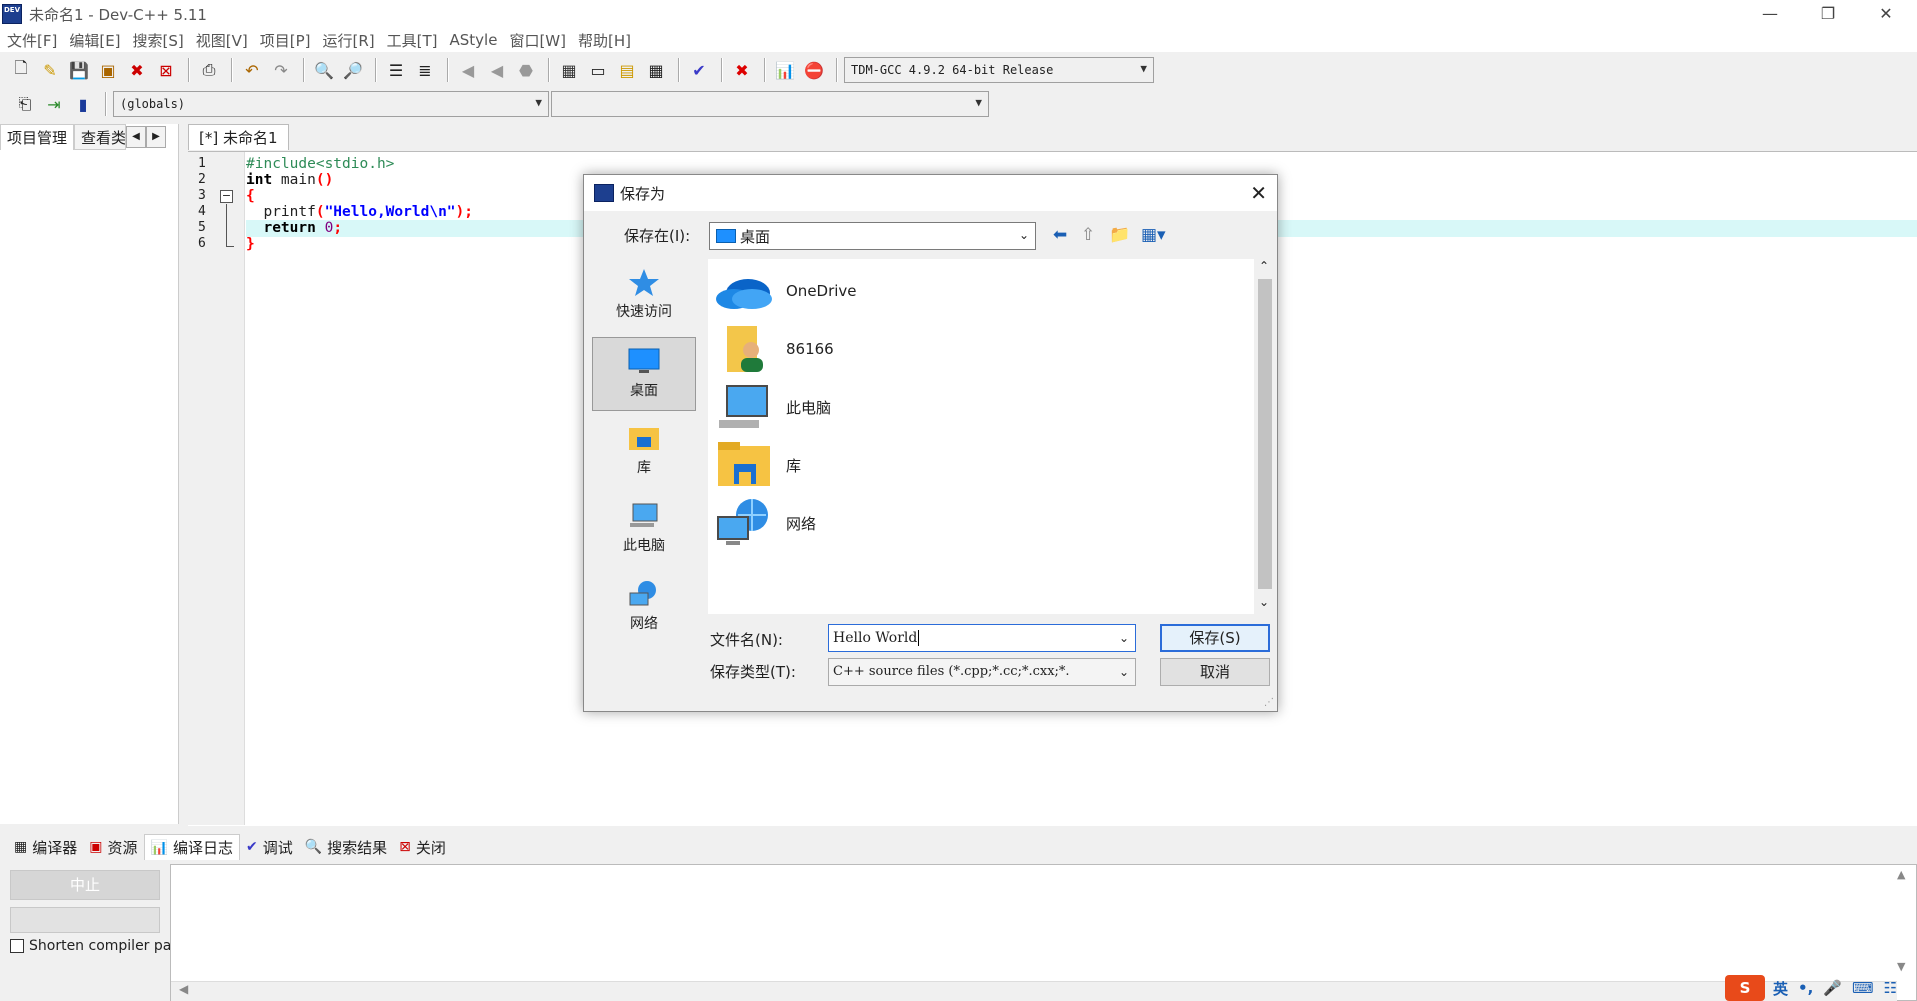  What do you see at coordinates (97, 40) in the screenshot?
I see `menu-edit: 编辑[E]` at bounding box center [97, 40].